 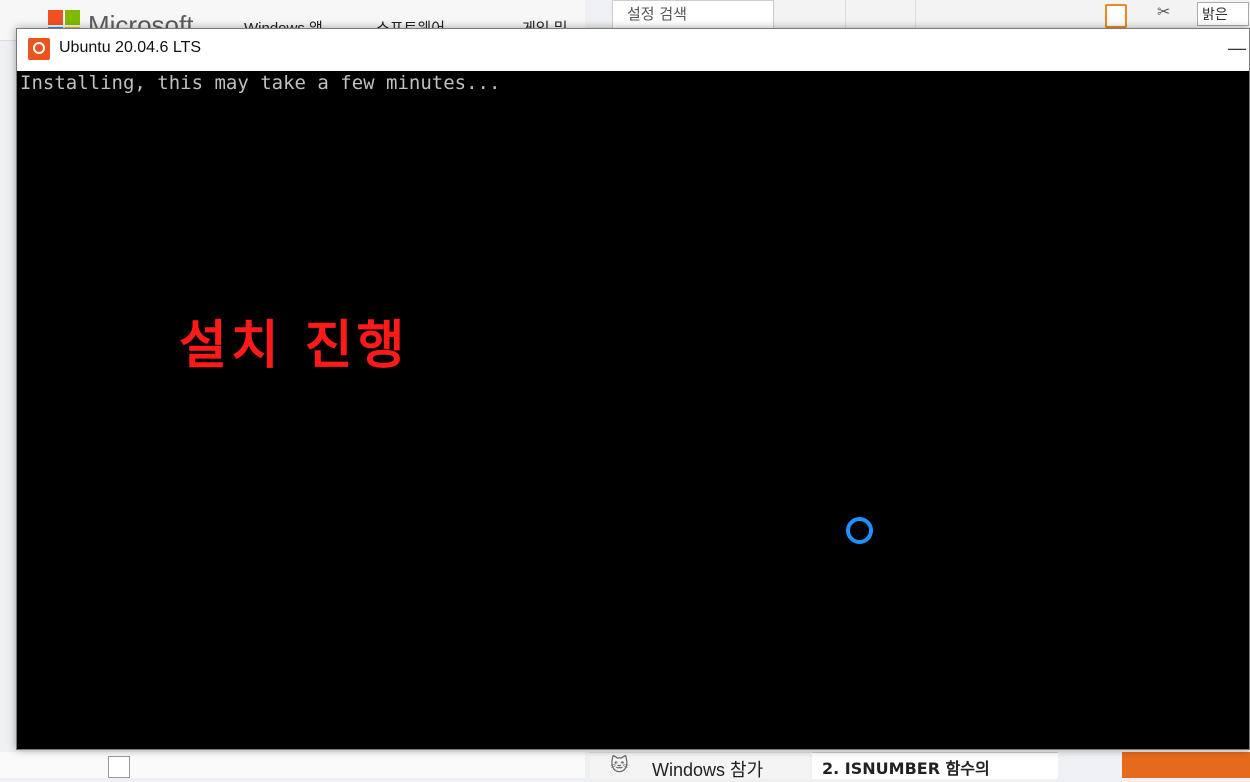 I want to click on cat-icon: 🐱, so click(x=619, y=765).